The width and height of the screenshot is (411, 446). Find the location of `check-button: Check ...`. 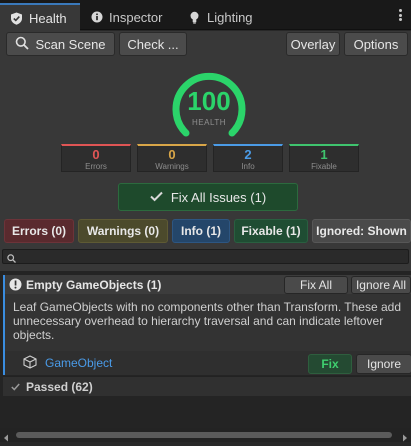

check-button: Check ... is located at coordinates (153, 44).